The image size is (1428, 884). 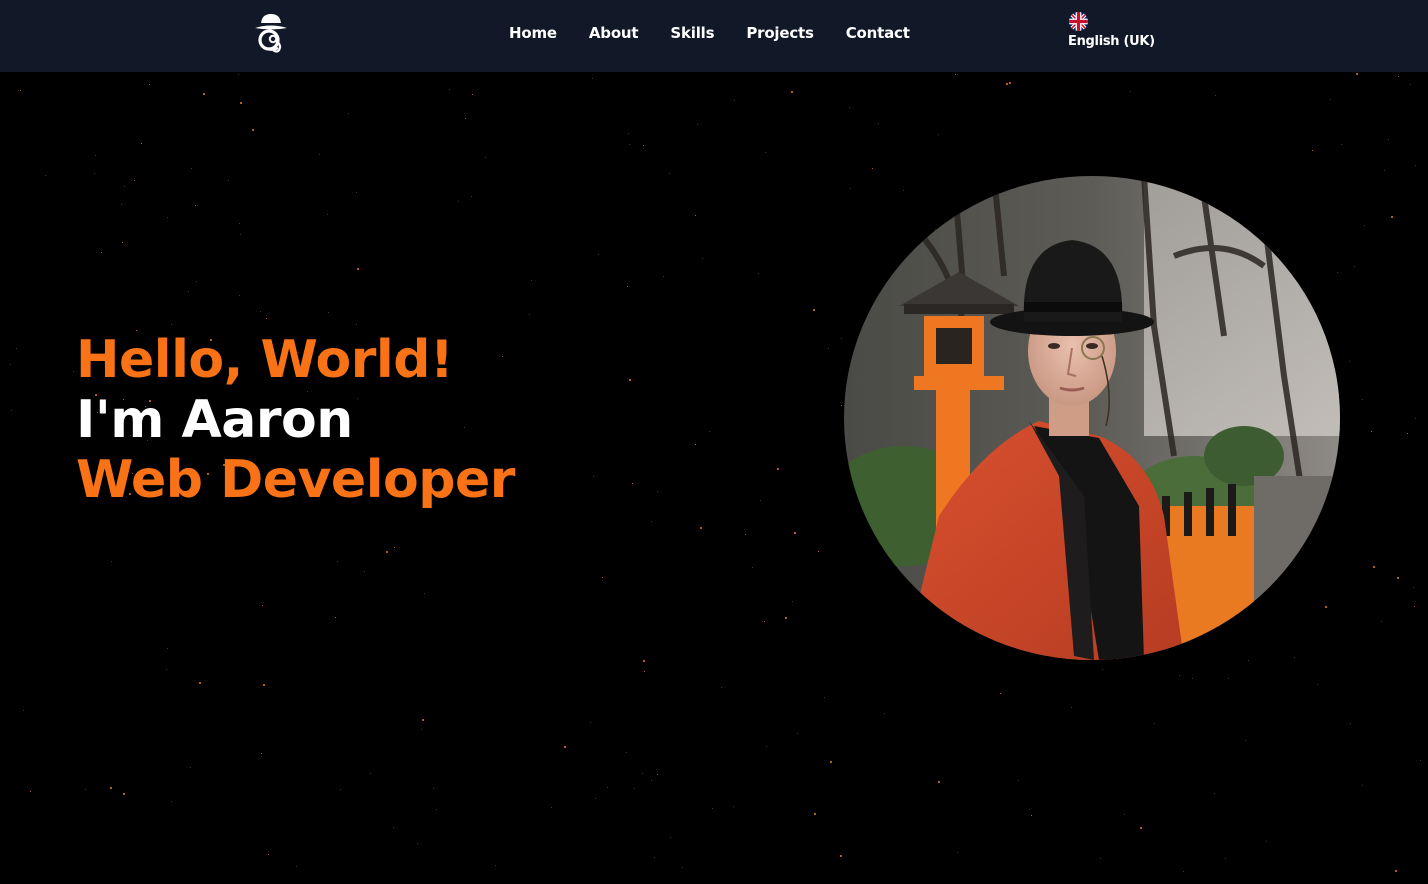 What do you see at coordinates (692, 33) in the screenshot?
I see `nav-skills-link: Skills` at bounding box center [692, 33].